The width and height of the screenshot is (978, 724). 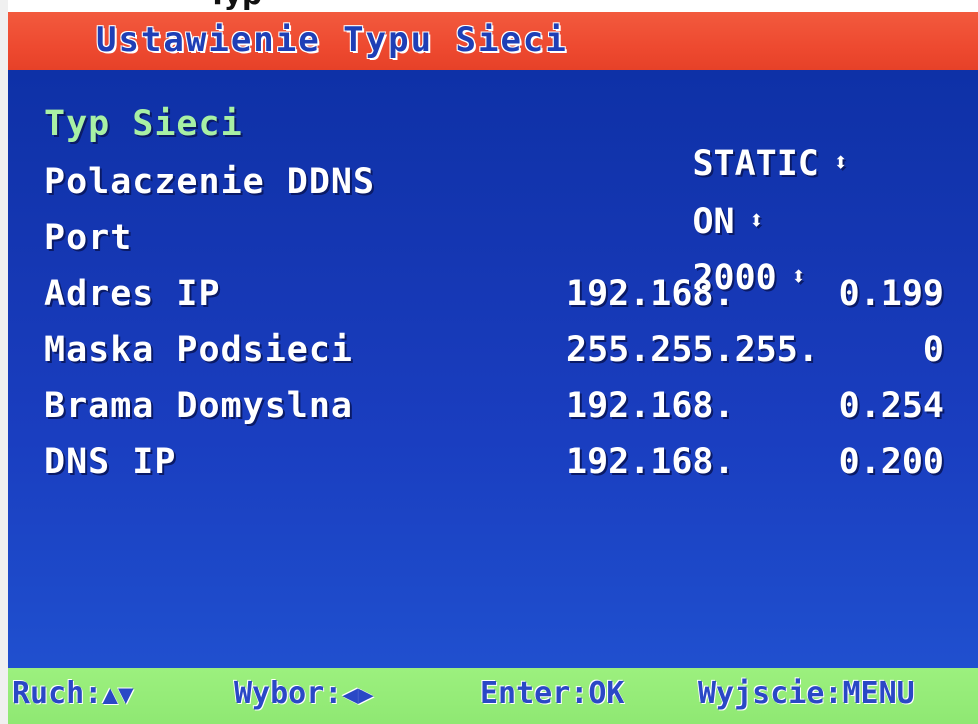 I want to click on menu-row-subnet-mask: Maska Podsieci 255.255.255. 0, so click(x=493, y=356).